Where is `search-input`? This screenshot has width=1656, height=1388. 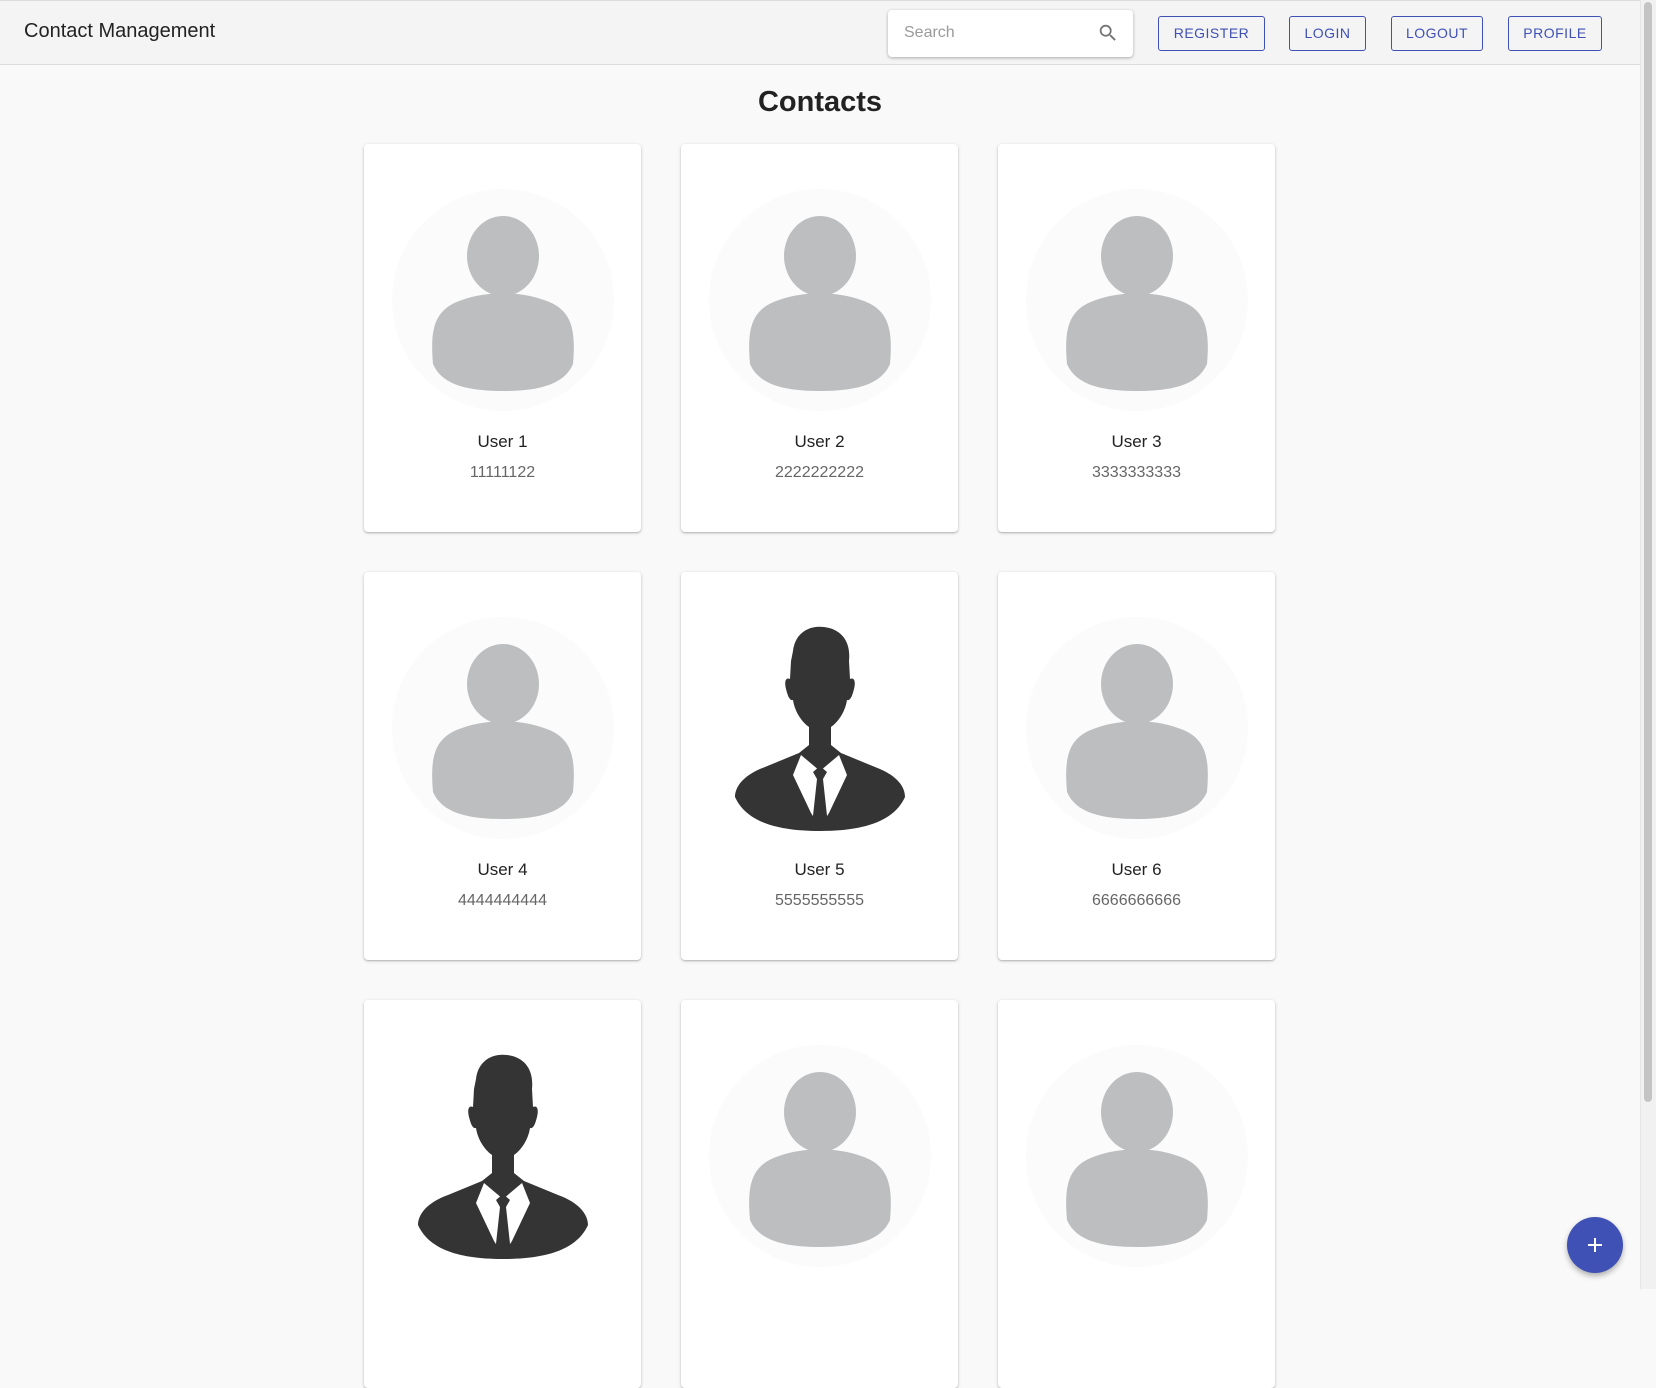
search-input is located at coordinates (994, 33).